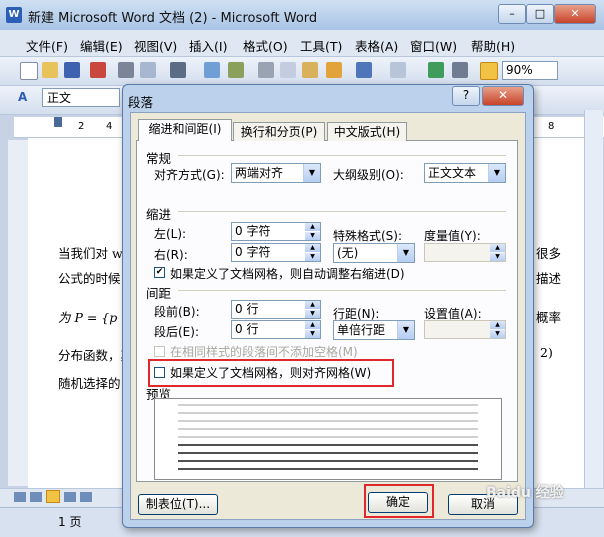 This screenshot has height=537, width=604. Describe the element at coordinates (364, 70) in the screenshot. I see `undo-icon` at that location.